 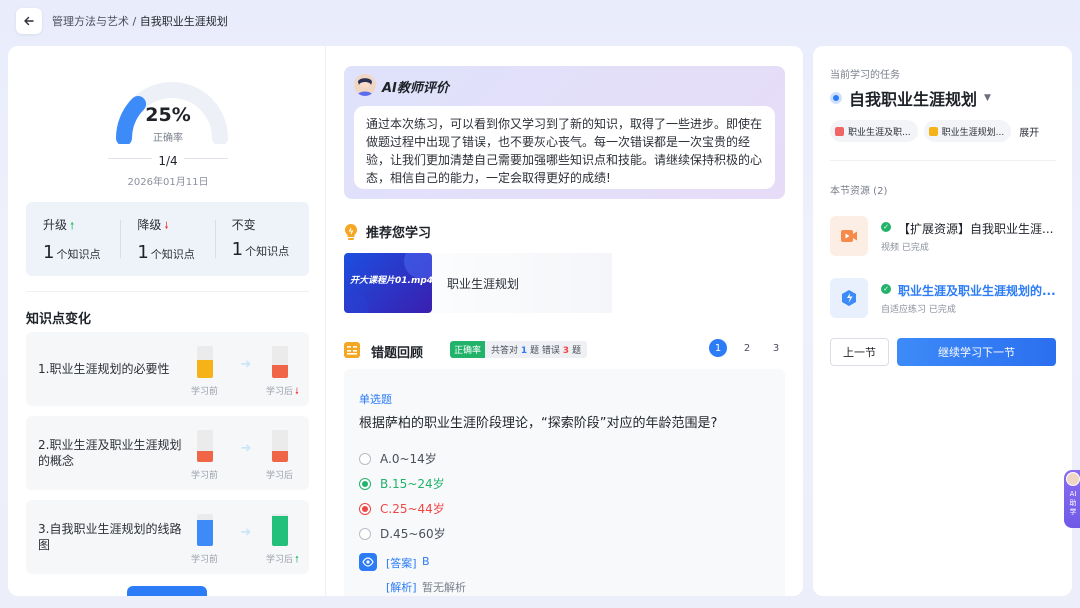 I want to click on cube-icon, so click(x=839, y=131).